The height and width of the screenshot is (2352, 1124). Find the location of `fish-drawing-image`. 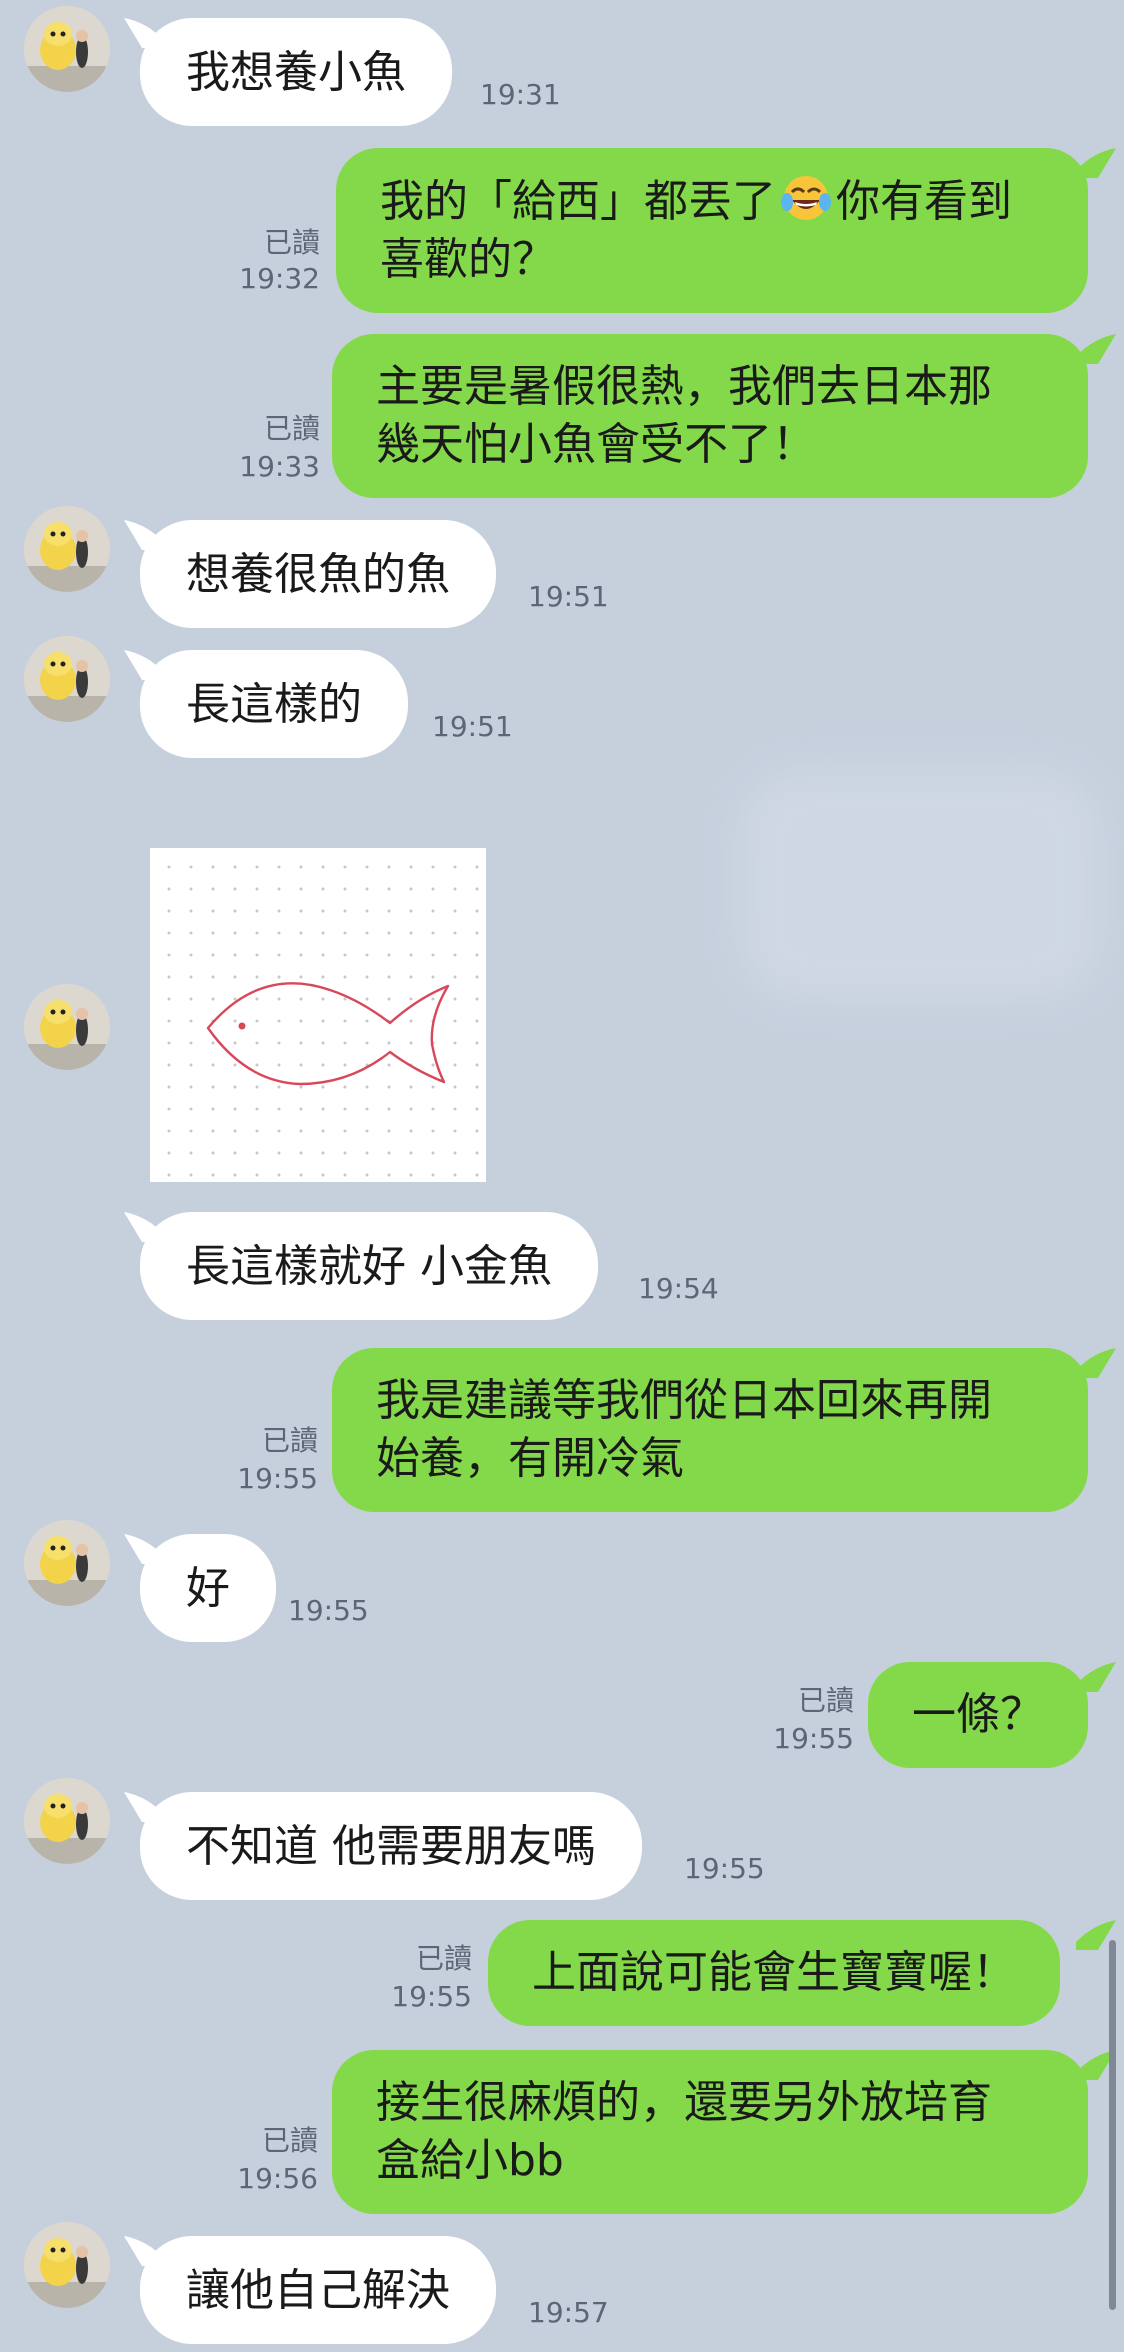

fish-drawing-image is located at coordinates (318, 1015).